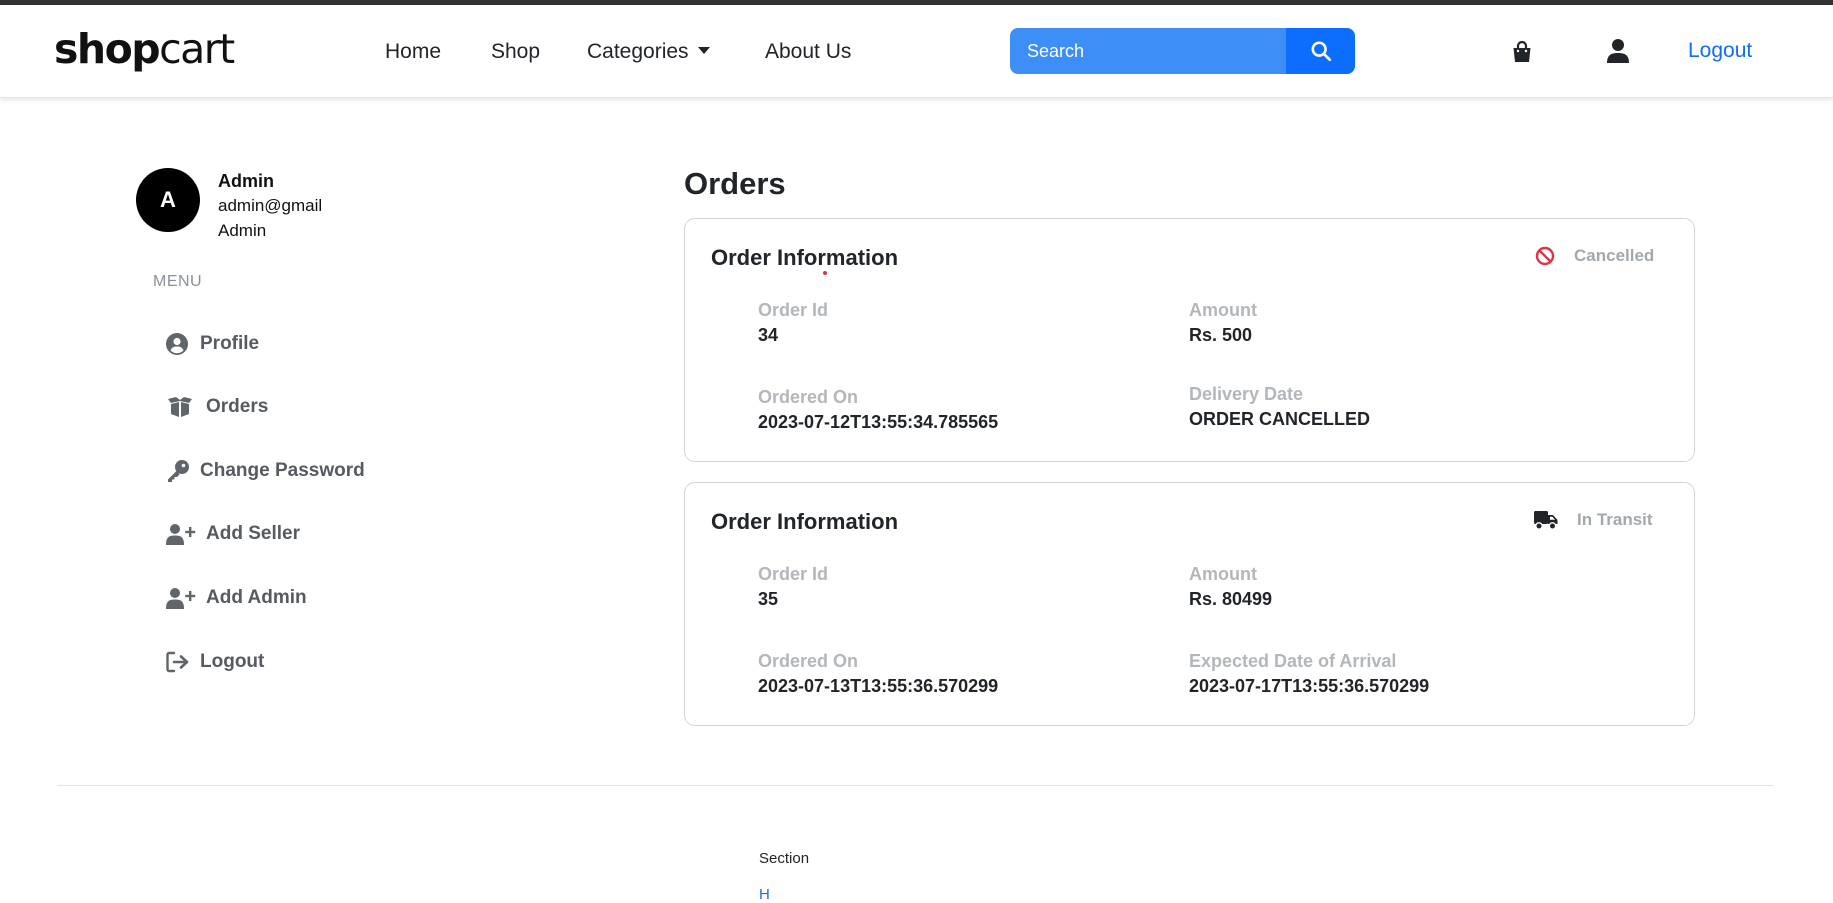 The width and height of the screenshot is (1833, 903). I want to click on nav-home: Home, so click(413, 52).